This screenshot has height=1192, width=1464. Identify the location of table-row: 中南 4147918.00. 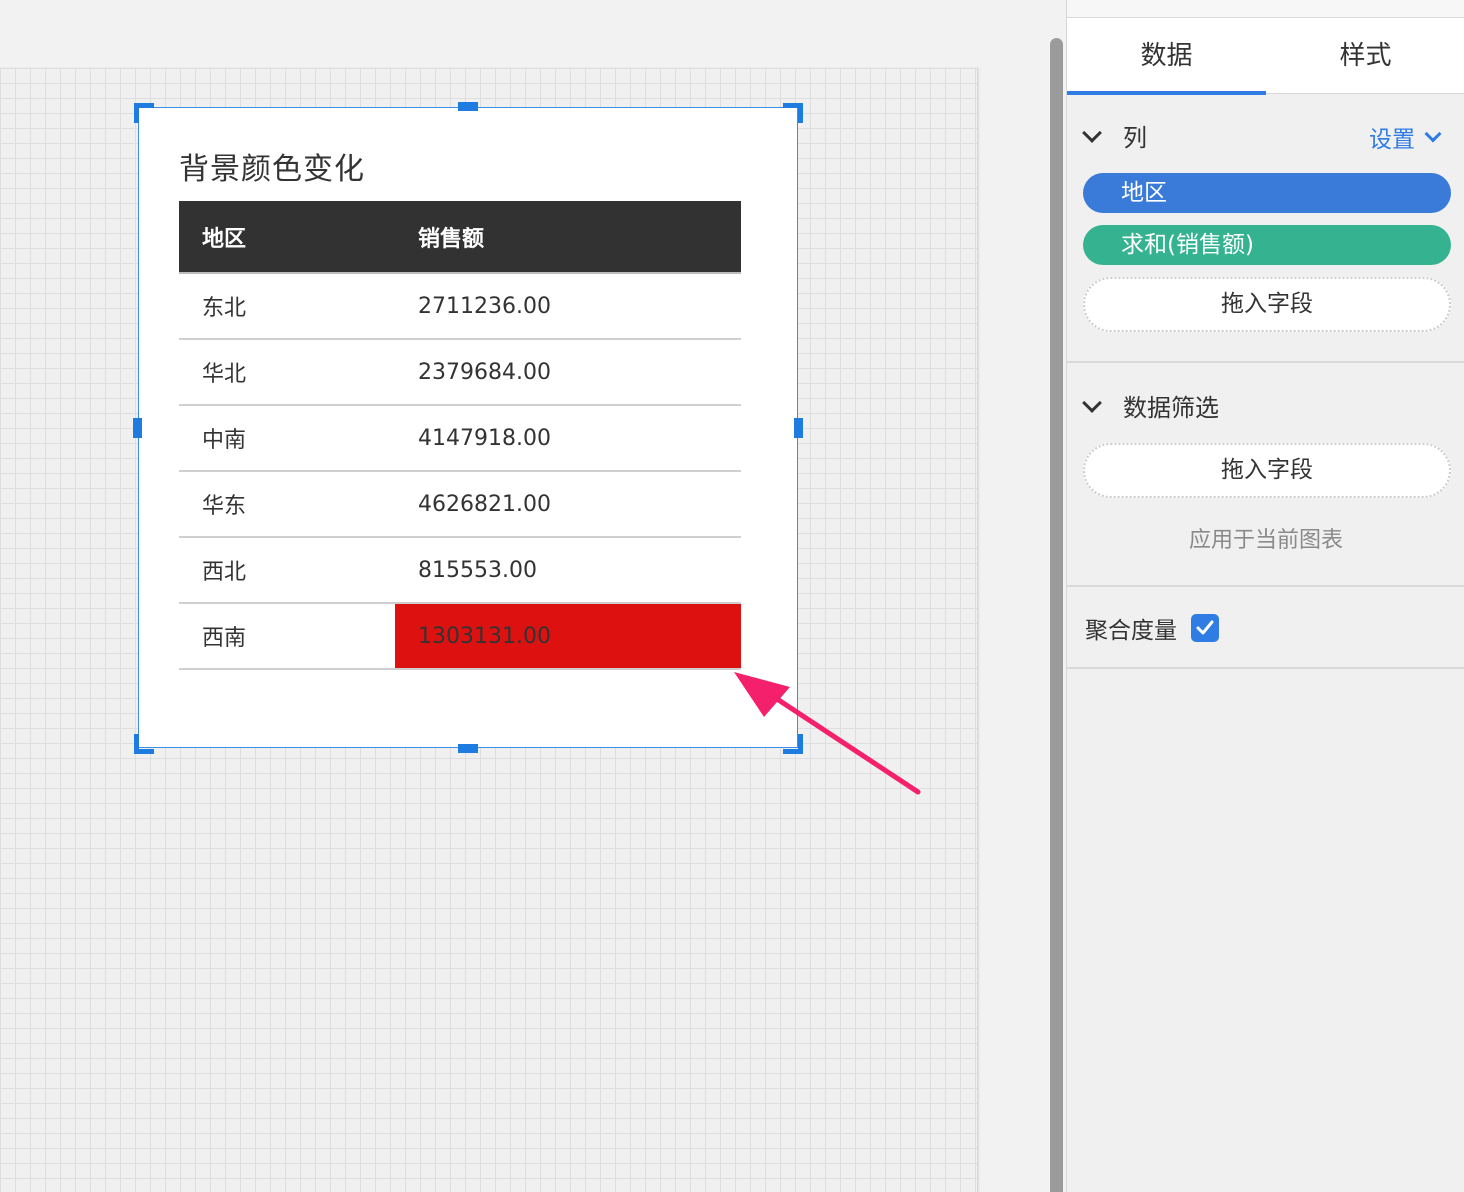
(460, 438).